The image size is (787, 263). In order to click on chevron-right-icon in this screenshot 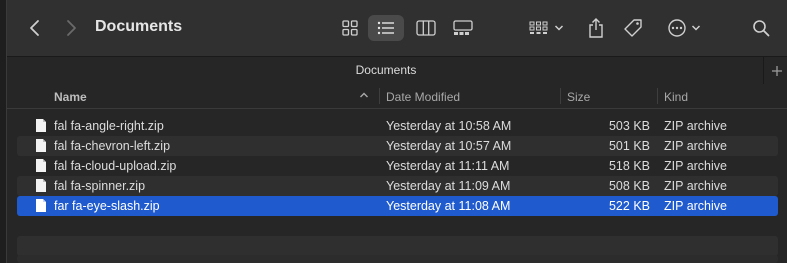, I will do `click(71, 28)`.